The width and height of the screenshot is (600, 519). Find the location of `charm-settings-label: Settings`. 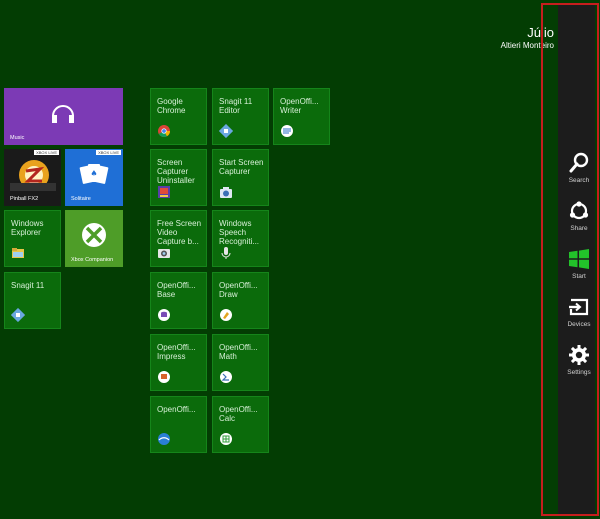

charm-settings-label: Settings is located at coordinates (579, 372).